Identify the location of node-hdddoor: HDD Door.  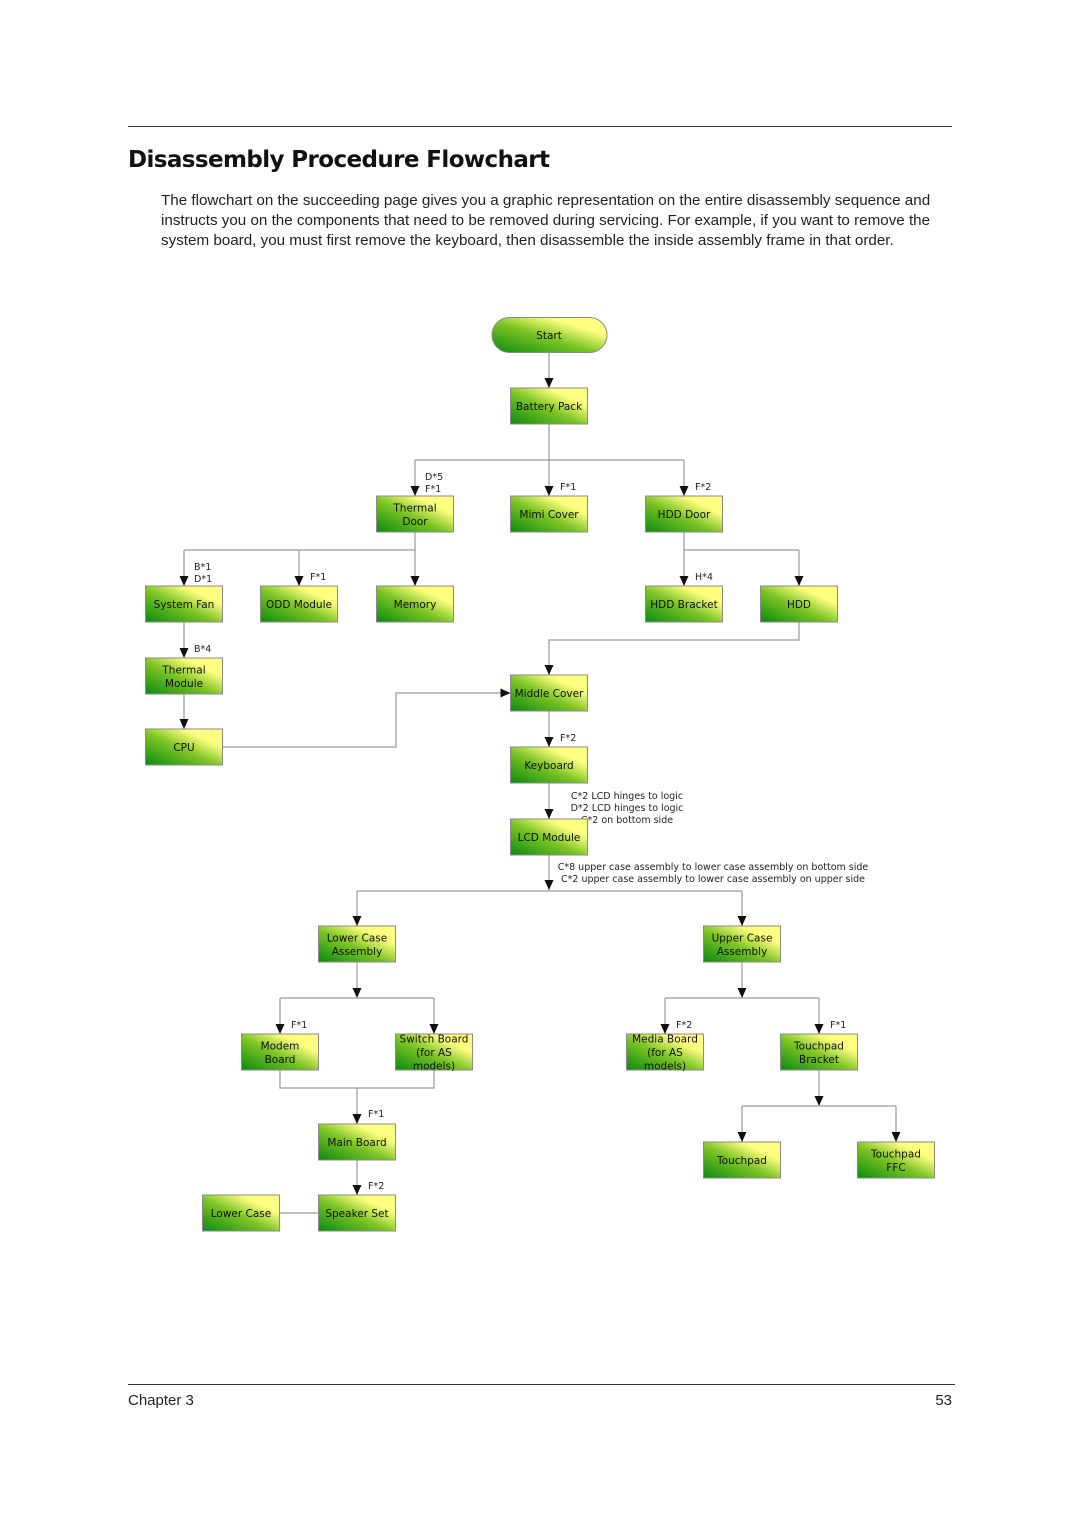
(684, 514).